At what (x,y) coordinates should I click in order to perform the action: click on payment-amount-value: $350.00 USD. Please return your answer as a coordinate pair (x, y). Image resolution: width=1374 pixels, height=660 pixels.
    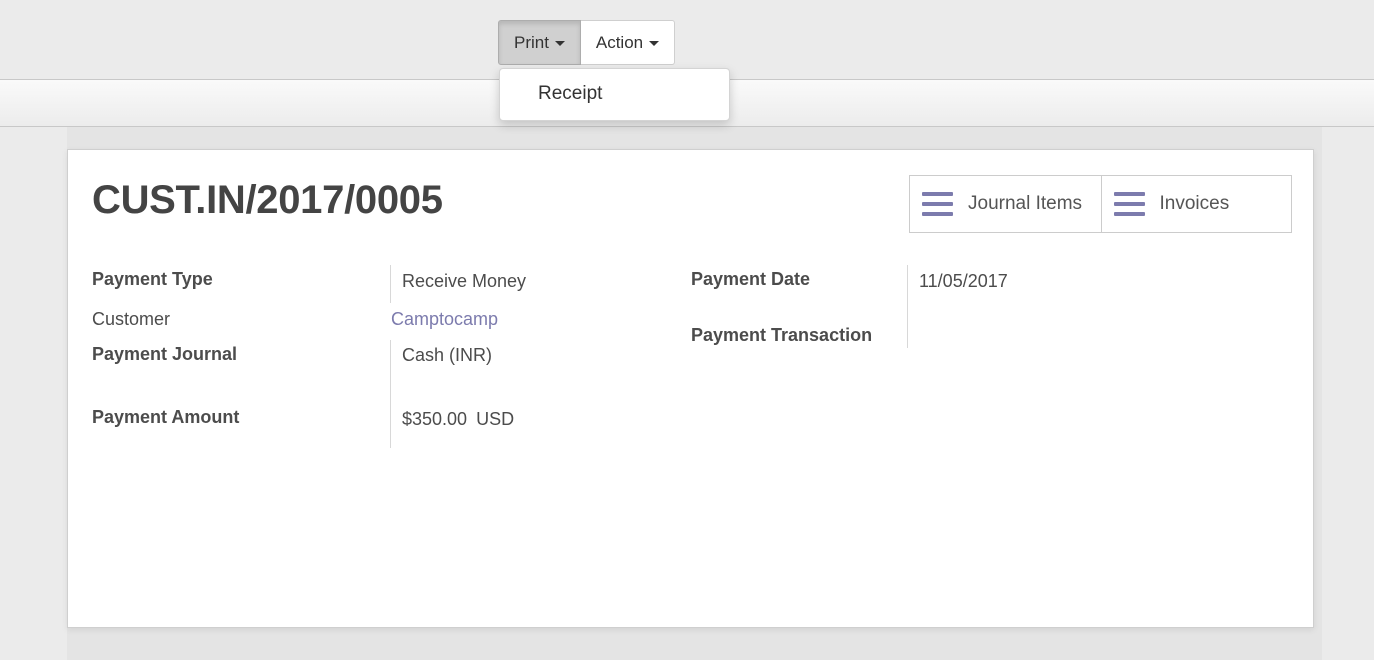
    Looking at the image, I should click on (458, 419).